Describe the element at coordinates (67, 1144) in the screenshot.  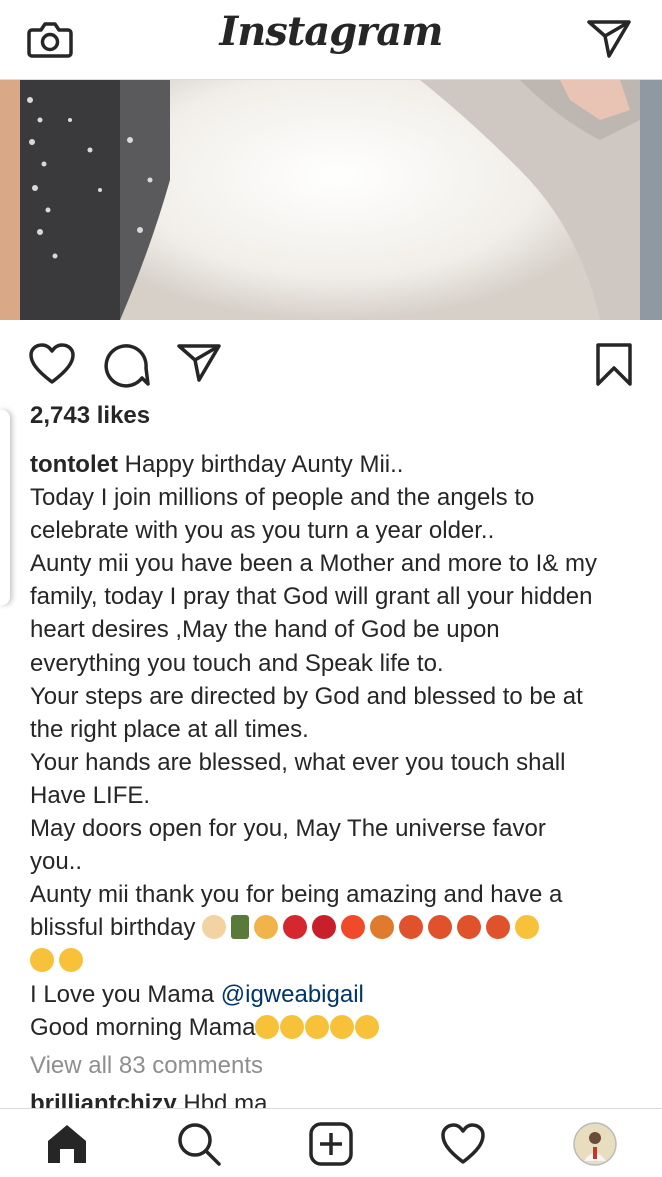
I see `home-icon` at that location.